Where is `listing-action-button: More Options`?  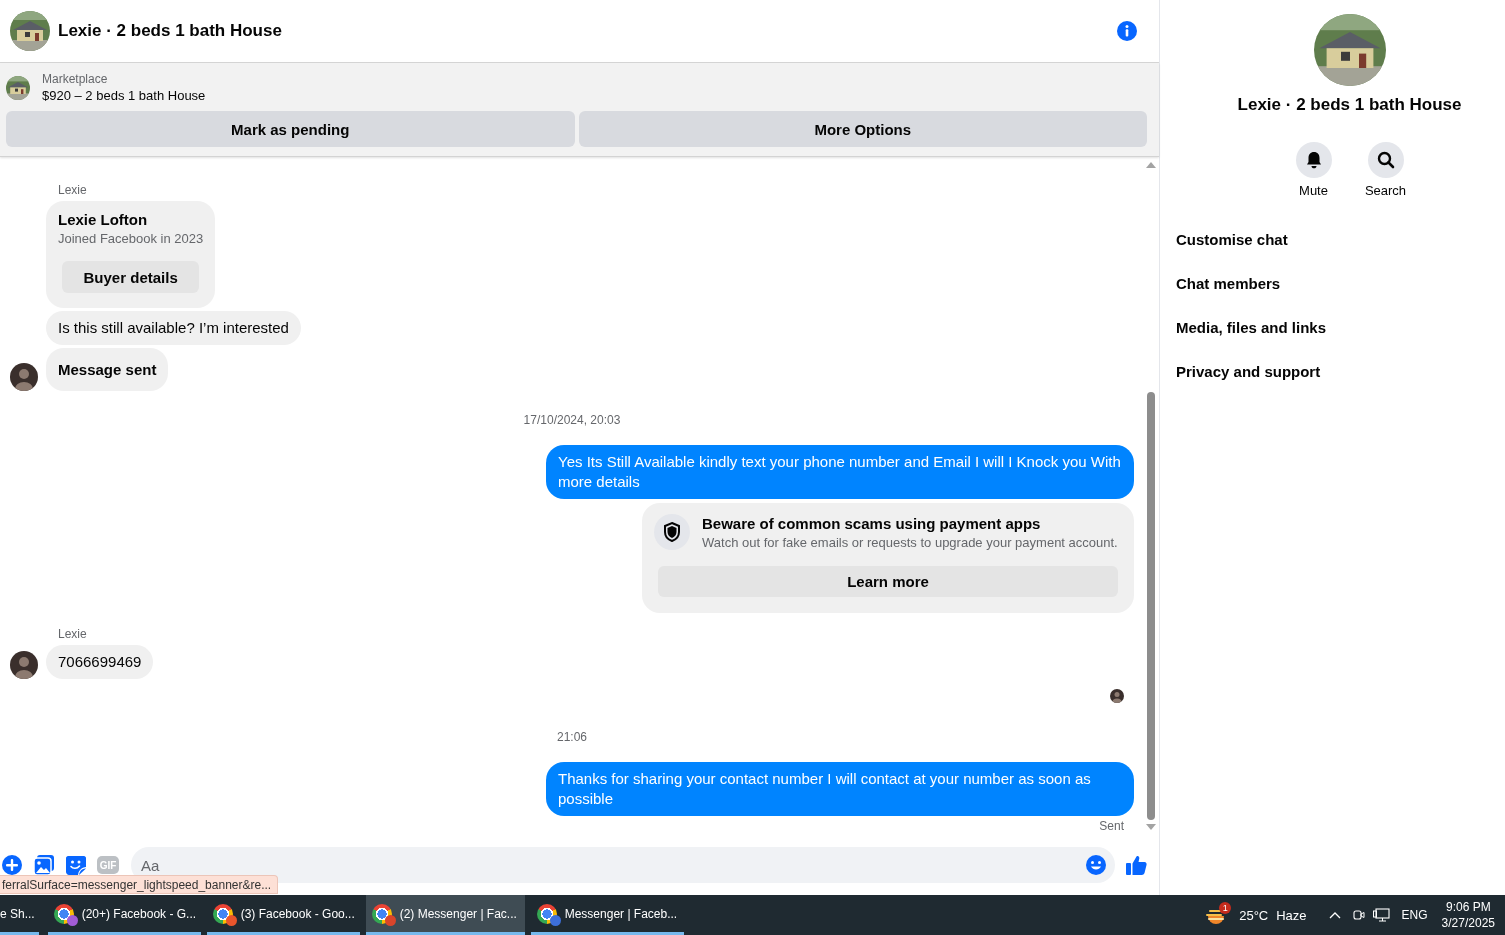
listing-action-button: More Options is located at coordinates (862, 129).